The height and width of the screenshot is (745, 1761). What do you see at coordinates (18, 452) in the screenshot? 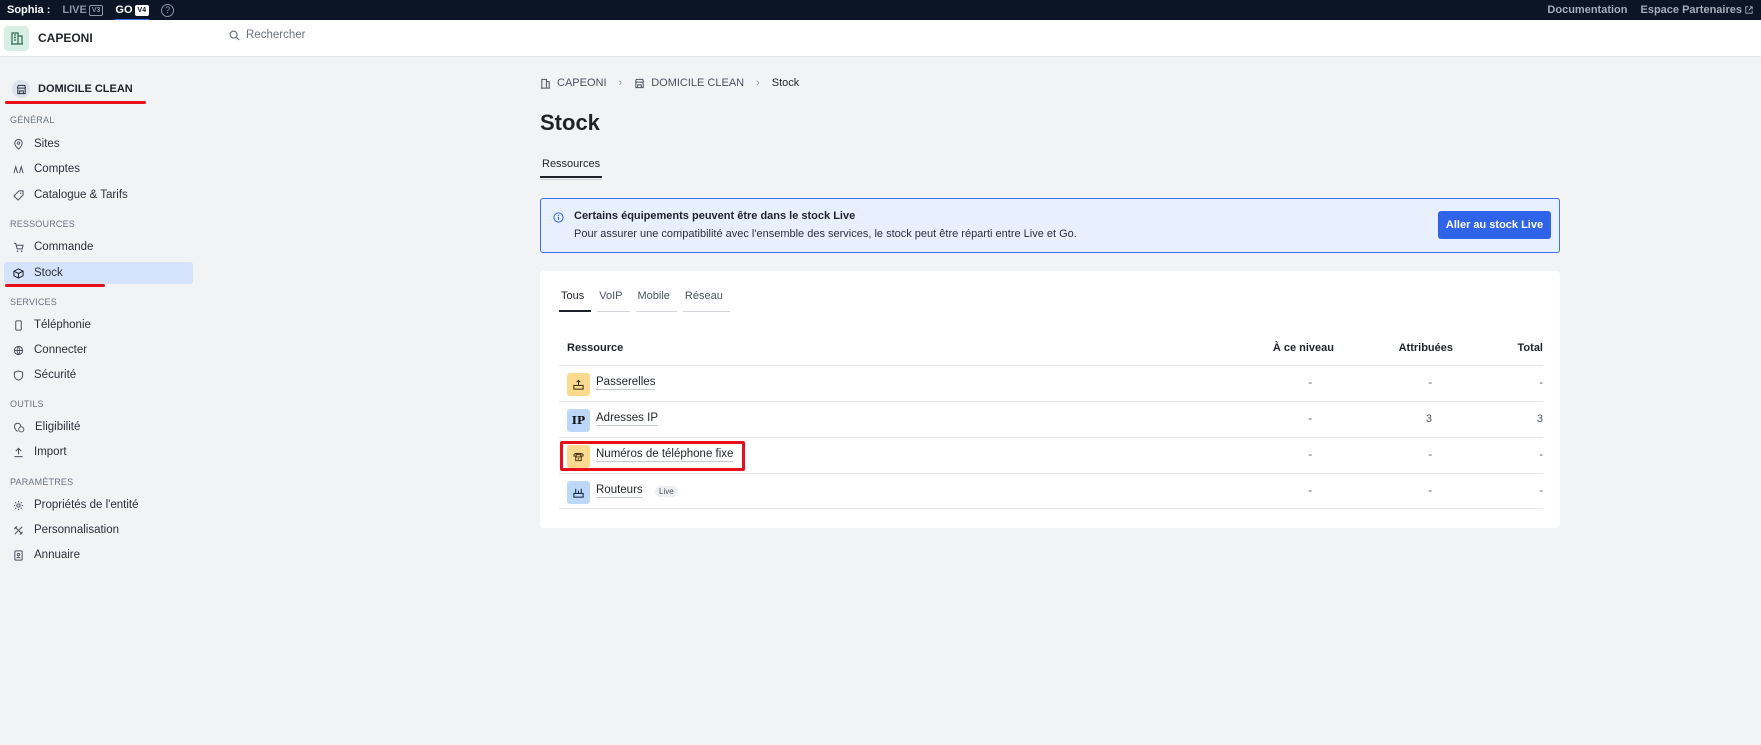
I see `upload-icon` at bounding box center [18, 452].